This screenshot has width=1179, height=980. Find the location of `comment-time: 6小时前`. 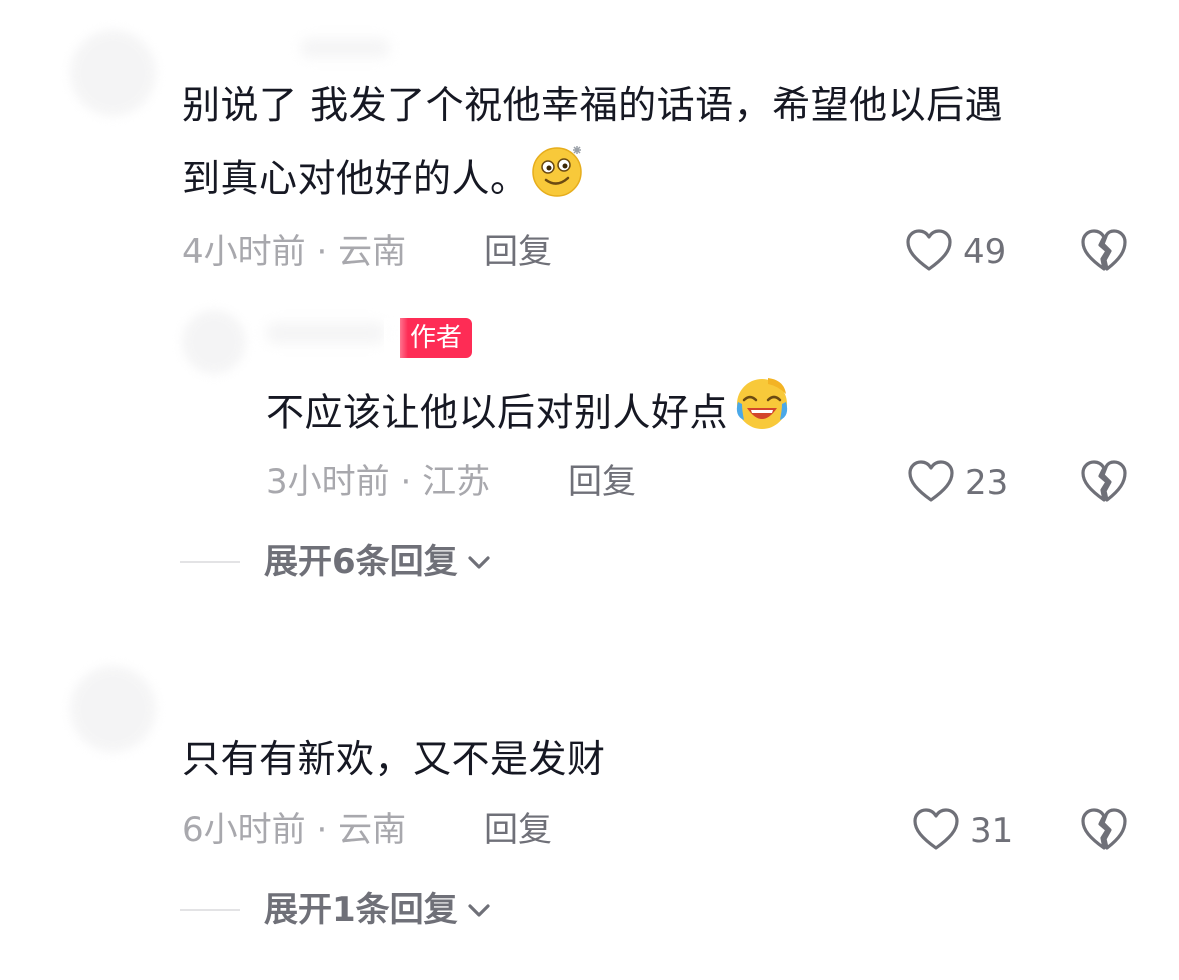

comment-time: 6小时前 is located at coordinates (244, 830).